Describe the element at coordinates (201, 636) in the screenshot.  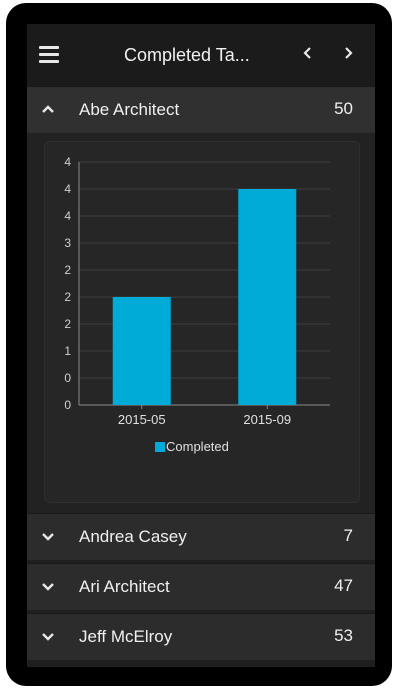
I see `list-item-jeff-mcelroy: Jeff McElroy 53` at that location.